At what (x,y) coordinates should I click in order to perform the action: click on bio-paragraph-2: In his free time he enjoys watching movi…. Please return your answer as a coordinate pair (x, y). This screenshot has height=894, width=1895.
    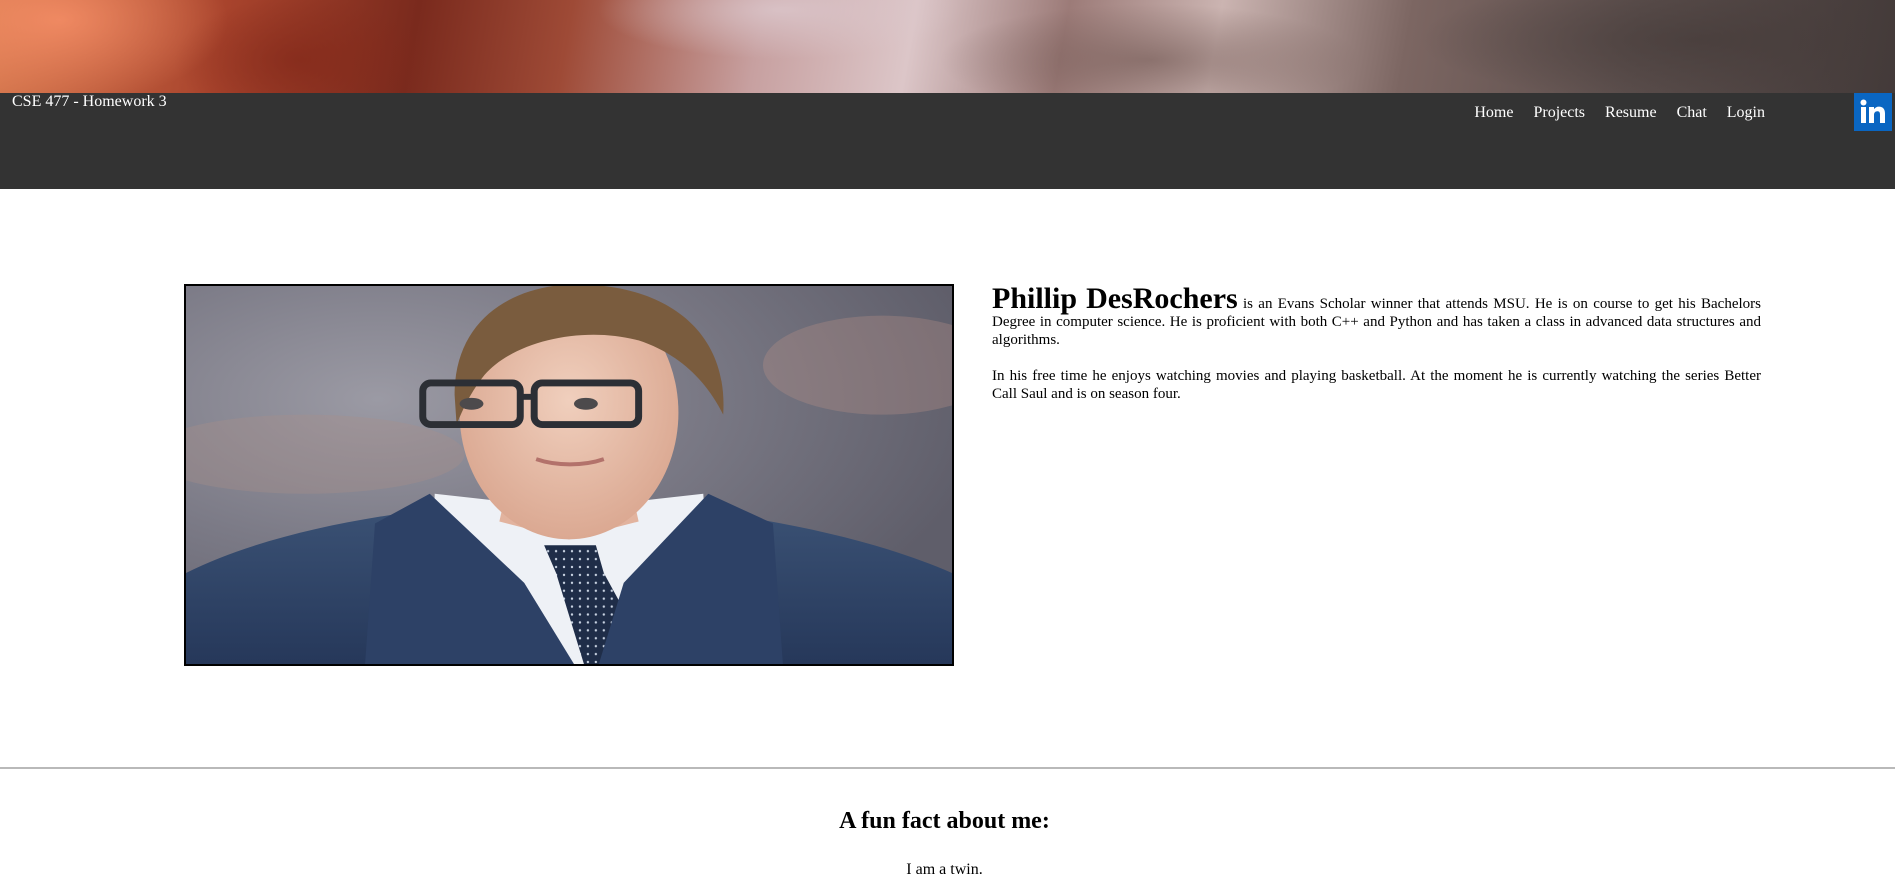
    Looking at the image, I should click on (1376, 385).